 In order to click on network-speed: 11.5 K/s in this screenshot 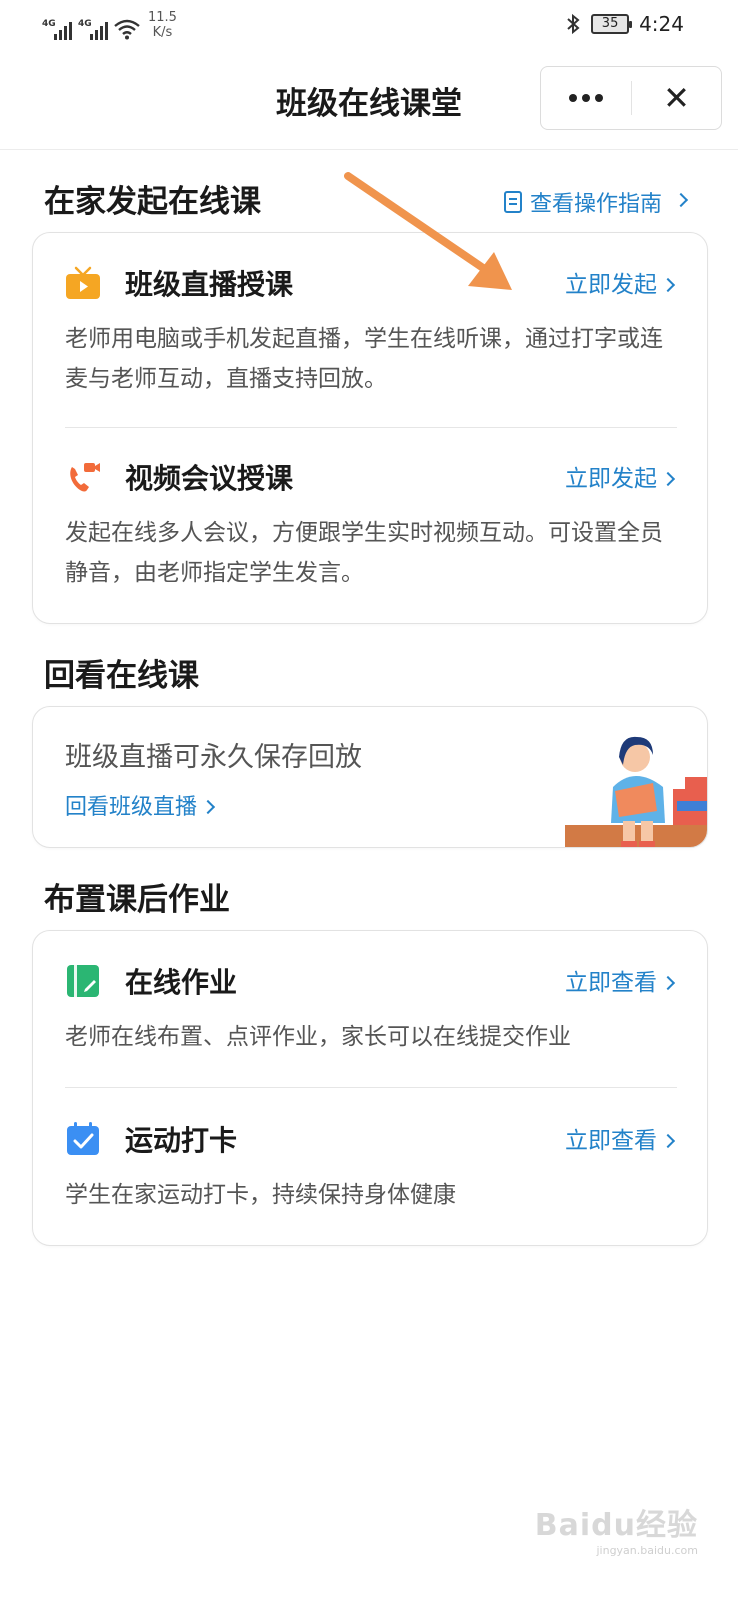, I will do `click(162, 25)`.